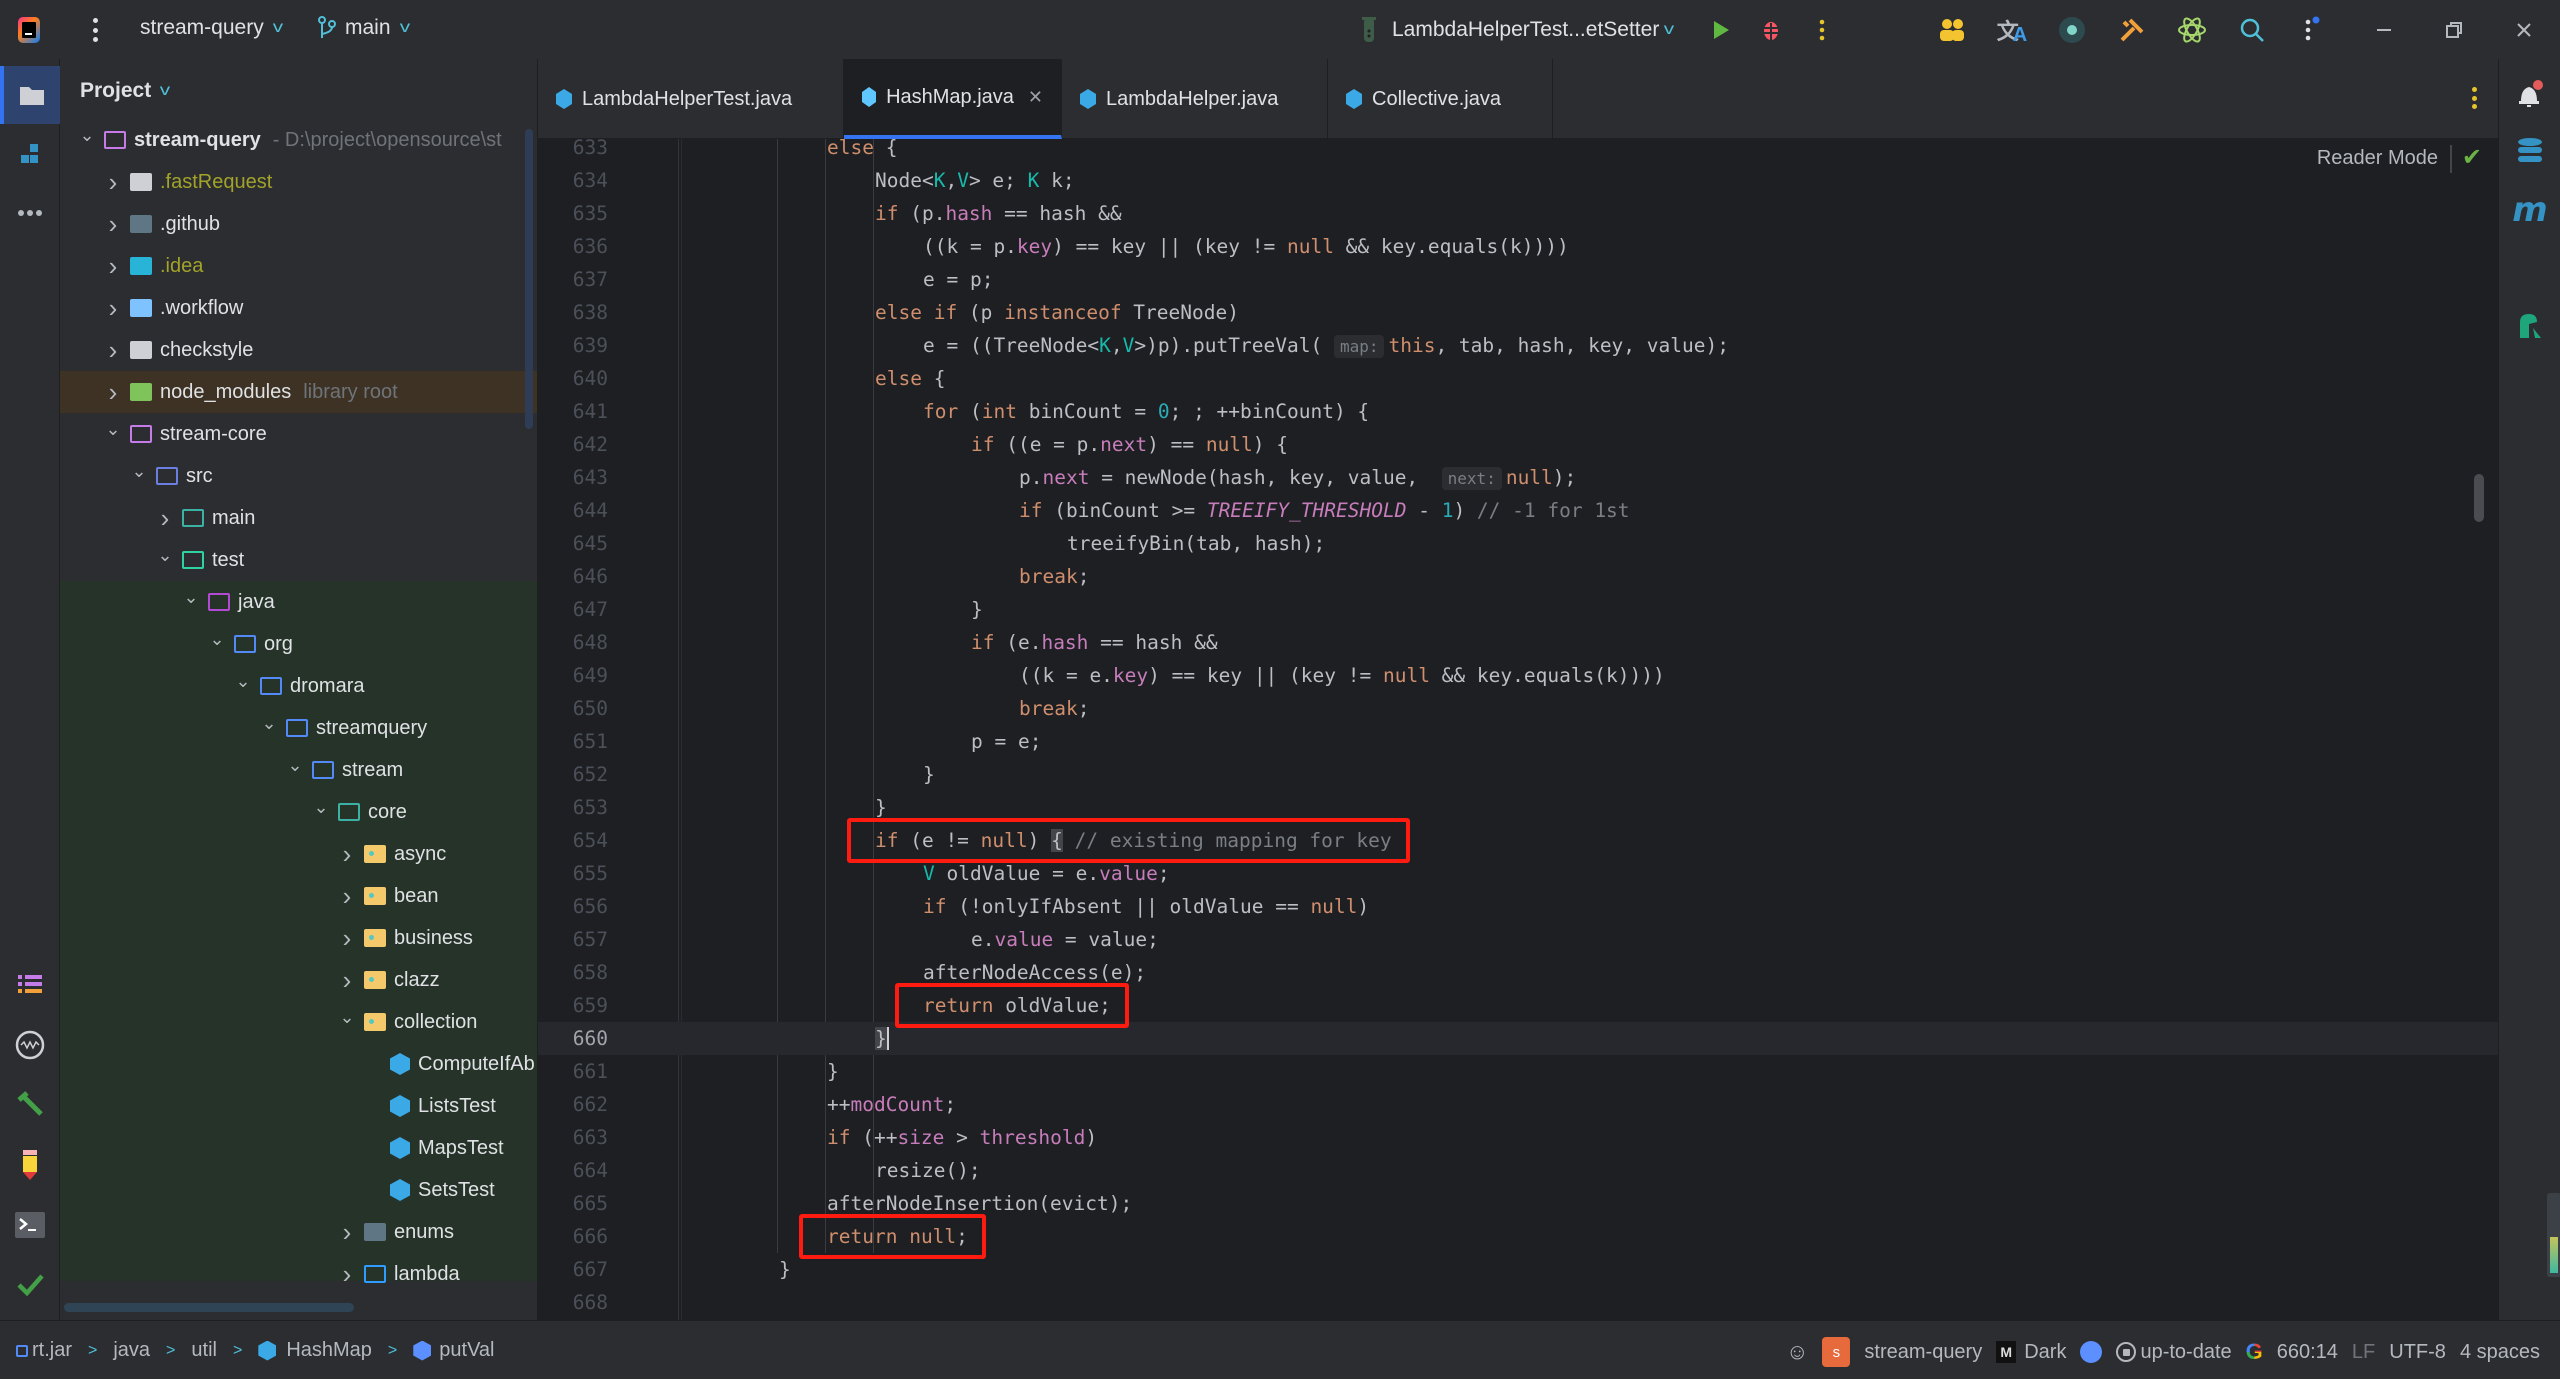  I want to click on breadcrumb-item: rt.jar, so click(52, 1350).